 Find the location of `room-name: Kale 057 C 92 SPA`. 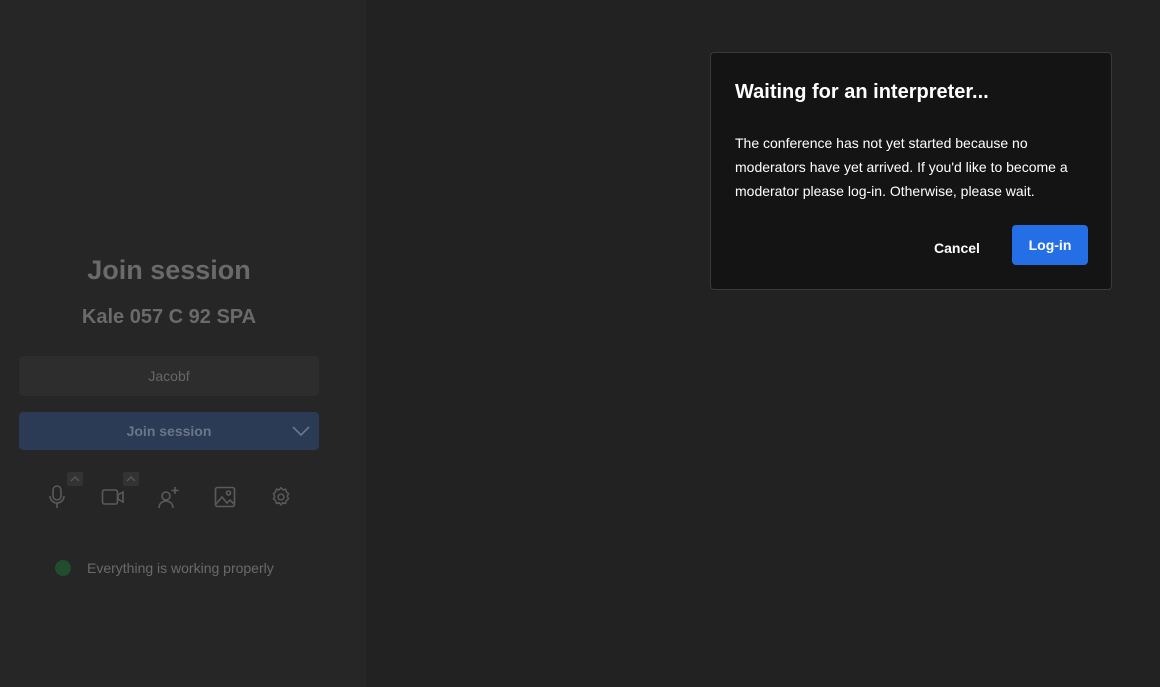

room-name: Kale 057 C 92 SPA is located at coordinates (169, 317).